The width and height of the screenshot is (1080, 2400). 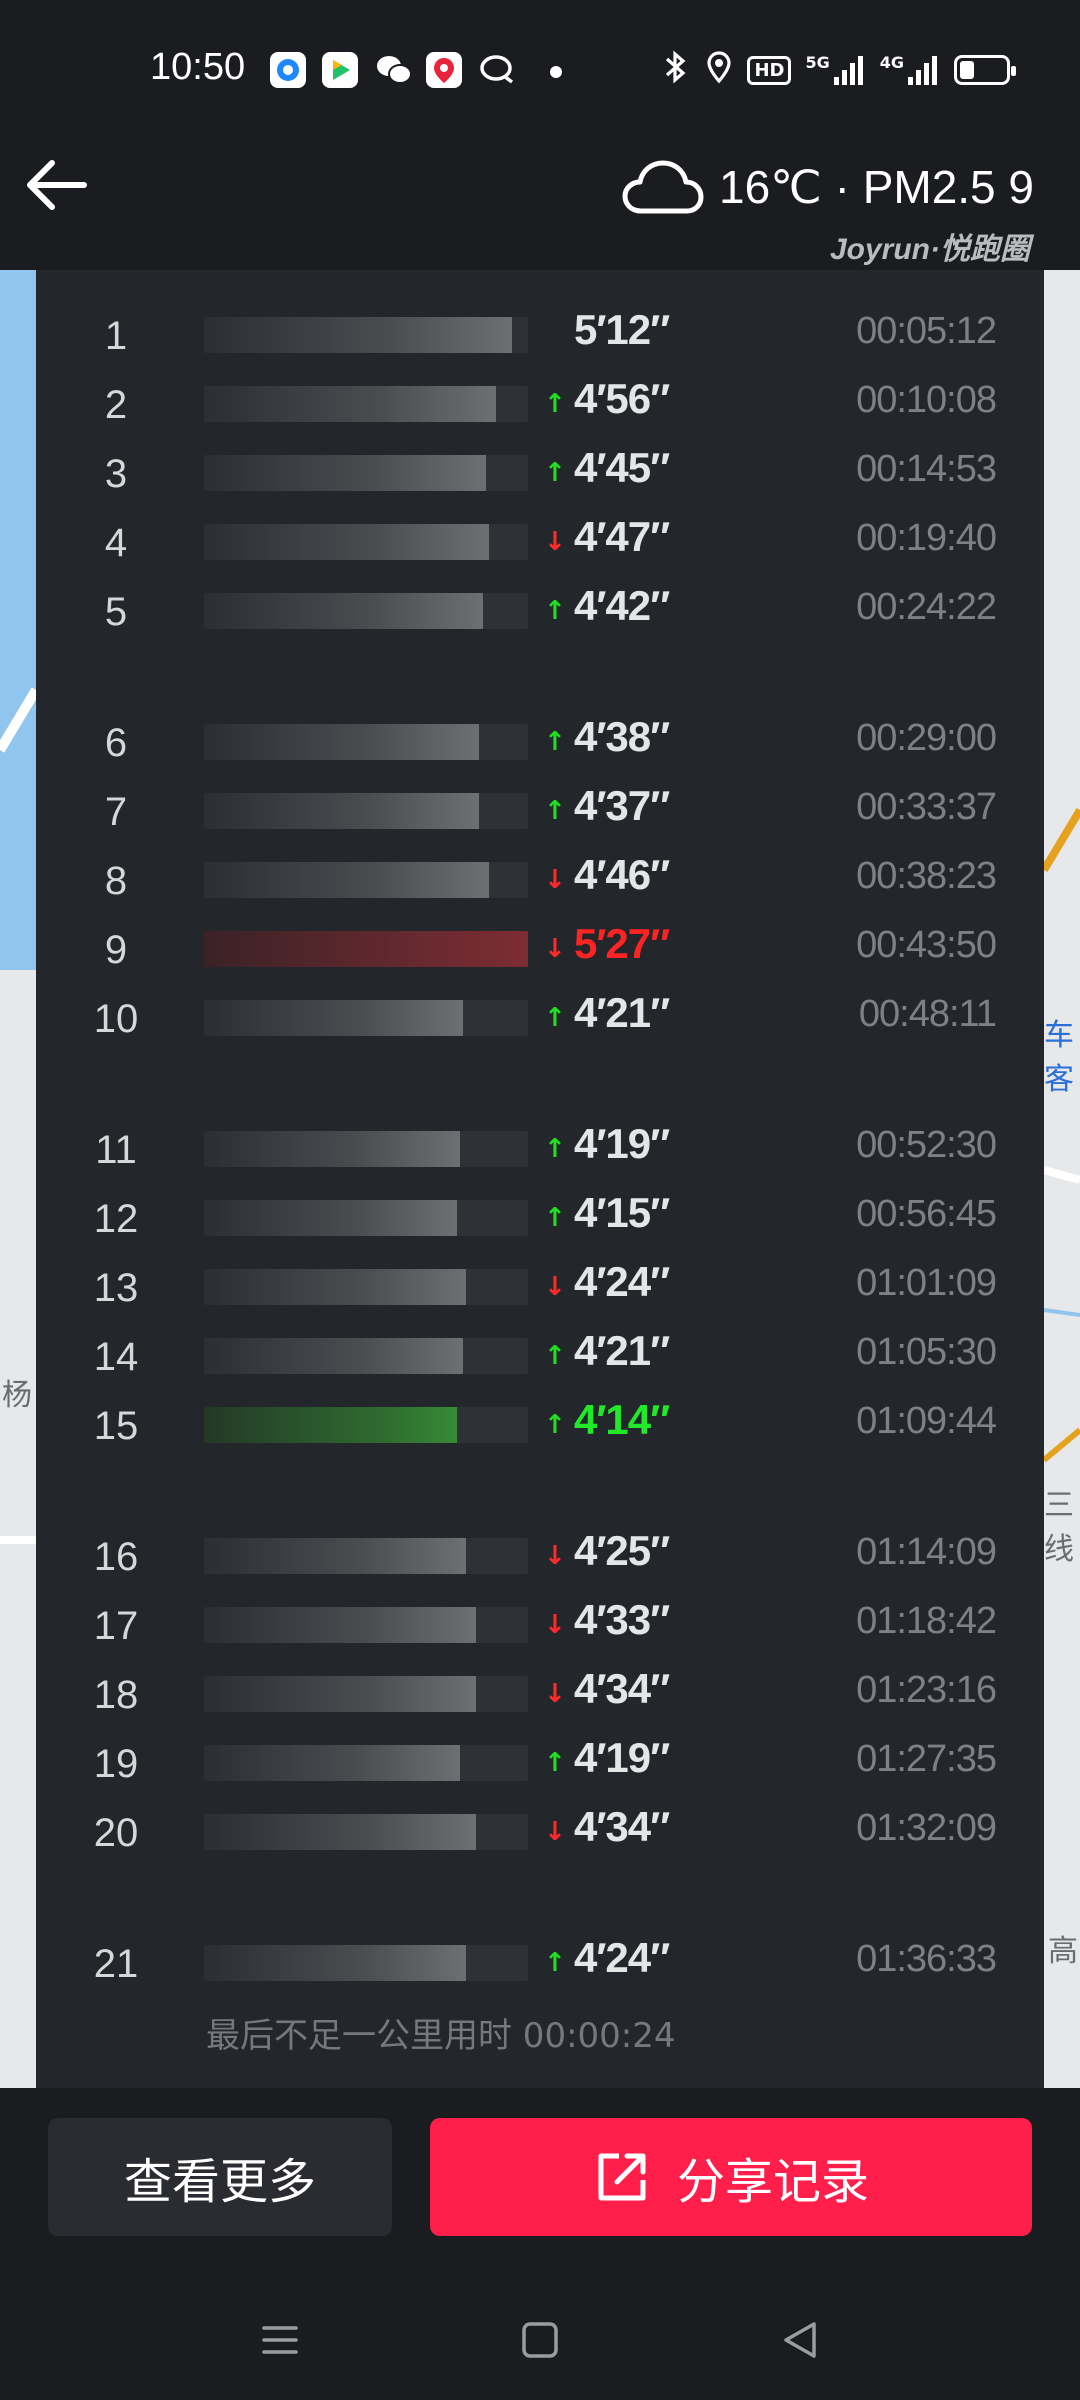 What do you see at coordinates (622, 1826) in the screenshot?
I see `split-pace: 4′34″` at bounding box center [622, 1826].